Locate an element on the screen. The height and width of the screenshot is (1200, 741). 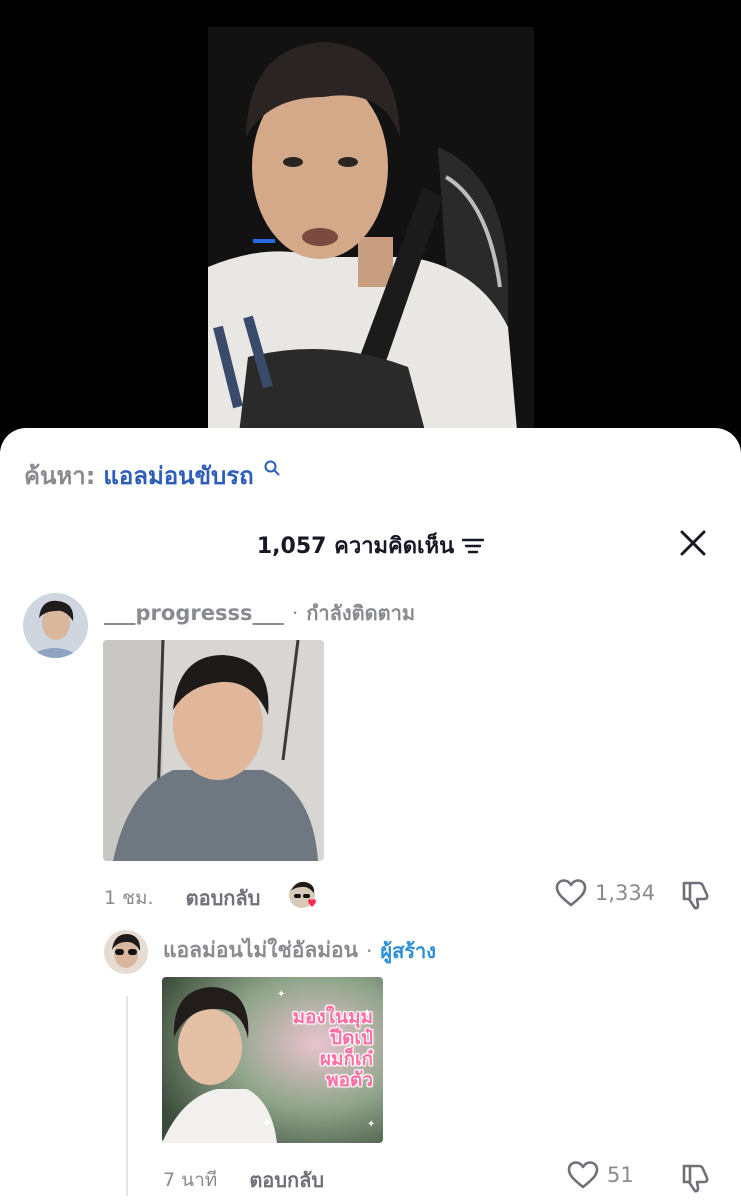
like-button: 1,334 is located at coordinates (605, 893).